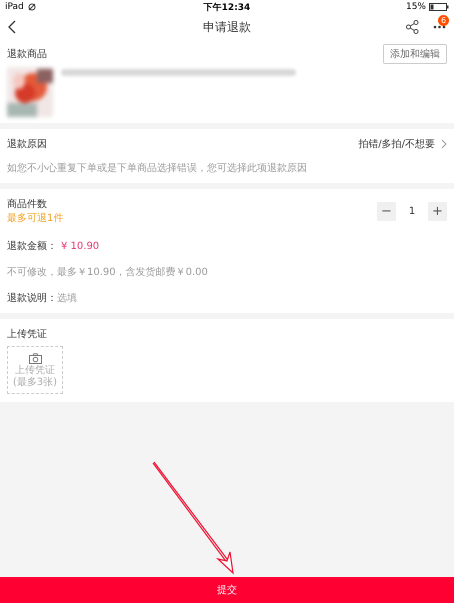 The height and width of the screenshot is (603, 454). What do you see at coordinates (80, 246) in the screenshot?
I see `refund-amount: ¥ 10.90` at bounding box center [80, 246].